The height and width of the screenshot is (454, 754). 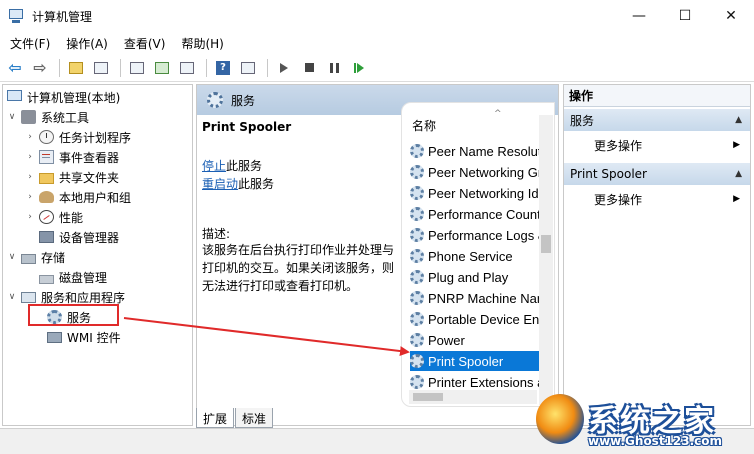 What do you see at coordinates (15, 68) in the screenshot?
I see `back-button: ⇦` at bounding box center [15, 68].